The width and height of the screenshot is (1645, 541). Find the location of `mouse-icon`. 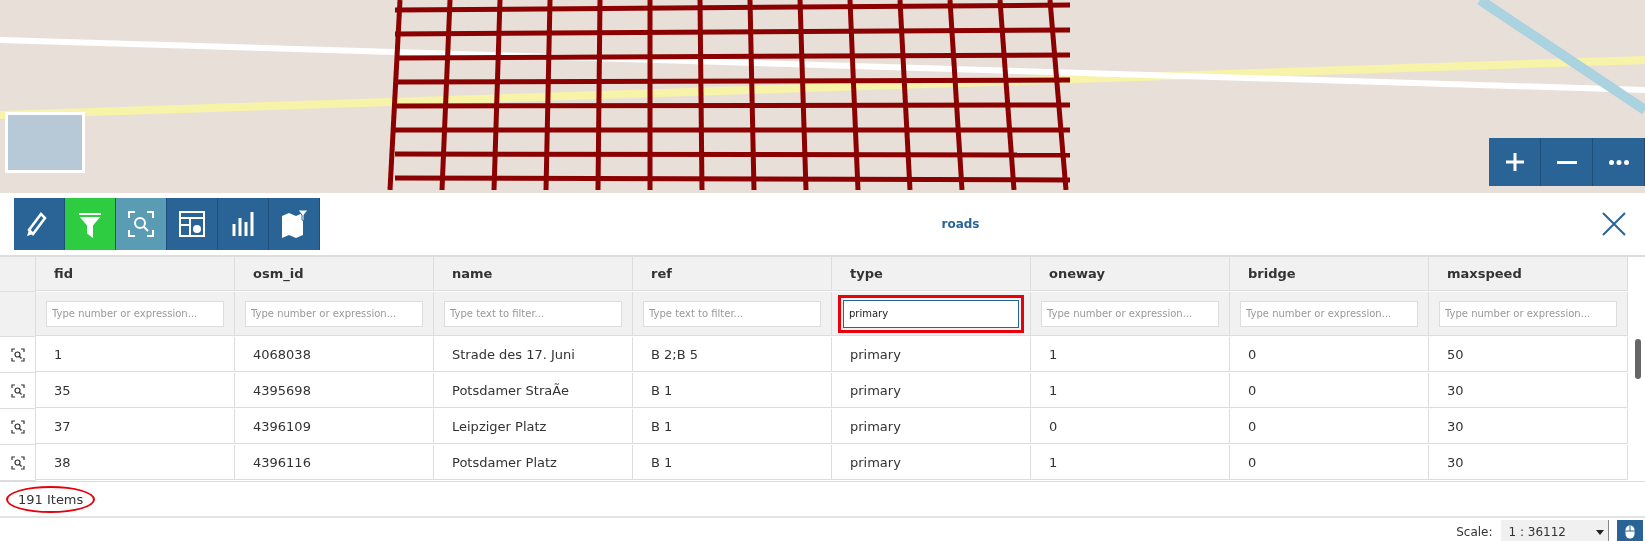

mouse-icon is located at coordinates (1630, 532).